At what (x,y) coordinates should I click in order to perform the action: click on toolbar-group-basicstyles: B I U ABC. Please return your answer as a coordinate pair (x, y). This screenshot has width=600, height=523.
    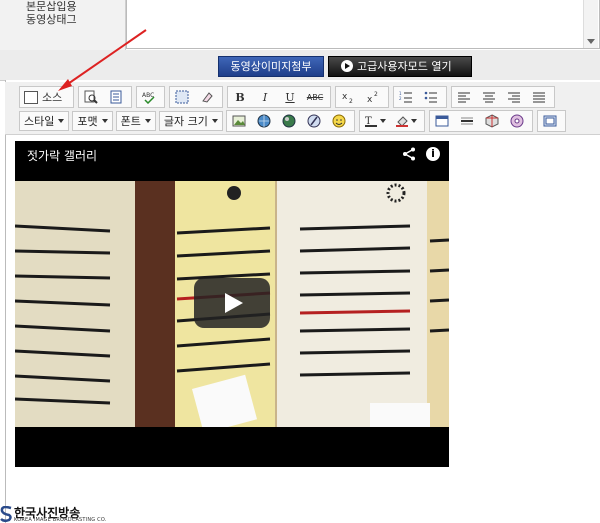
    Looking at the image, I should click on (279, 97).